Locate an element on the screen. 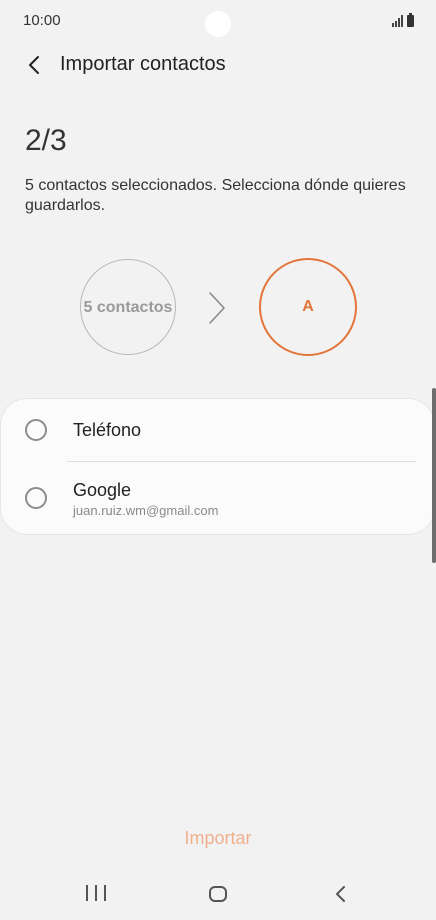 The width and height of the screenshot is (436, 920). status-icons is located at coordinates (403, 20).